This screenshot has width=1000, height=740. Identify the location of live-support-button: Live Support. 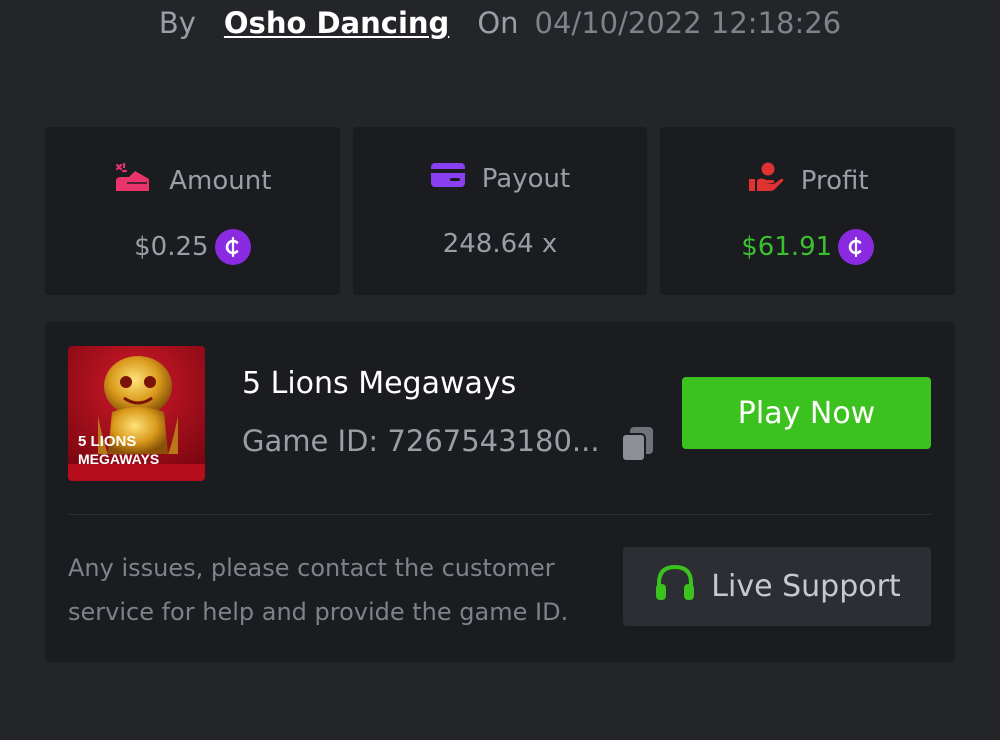
(777, 586).